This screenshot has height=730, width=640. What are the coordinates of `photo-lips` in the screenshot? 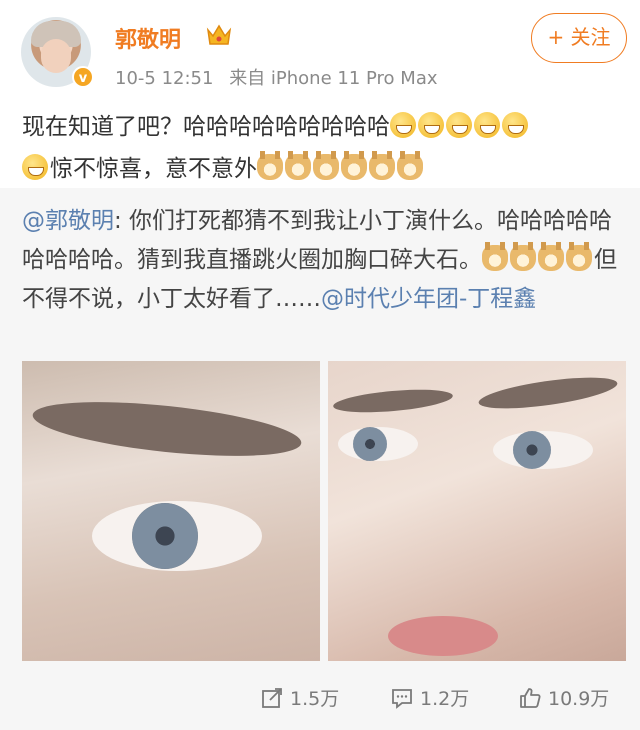 It's located at (443, 636).